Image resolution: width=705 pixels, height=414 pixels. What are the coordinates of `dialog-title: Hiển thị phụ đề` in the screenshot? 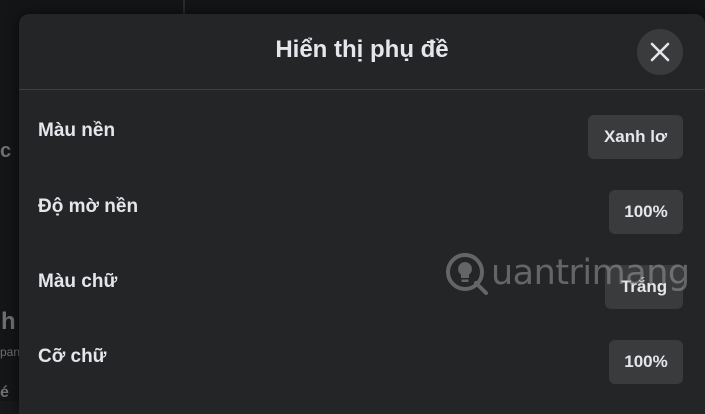 It's located at (362, 49).